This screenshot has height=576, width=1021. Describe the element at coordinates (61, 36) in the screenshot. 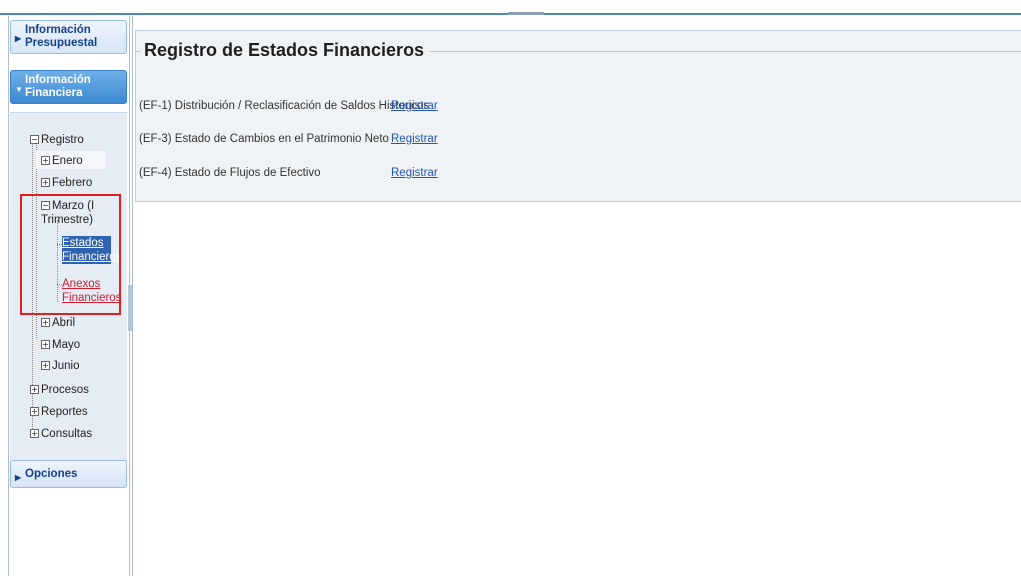

I see `section-label: Información Presupuestal` at that location.